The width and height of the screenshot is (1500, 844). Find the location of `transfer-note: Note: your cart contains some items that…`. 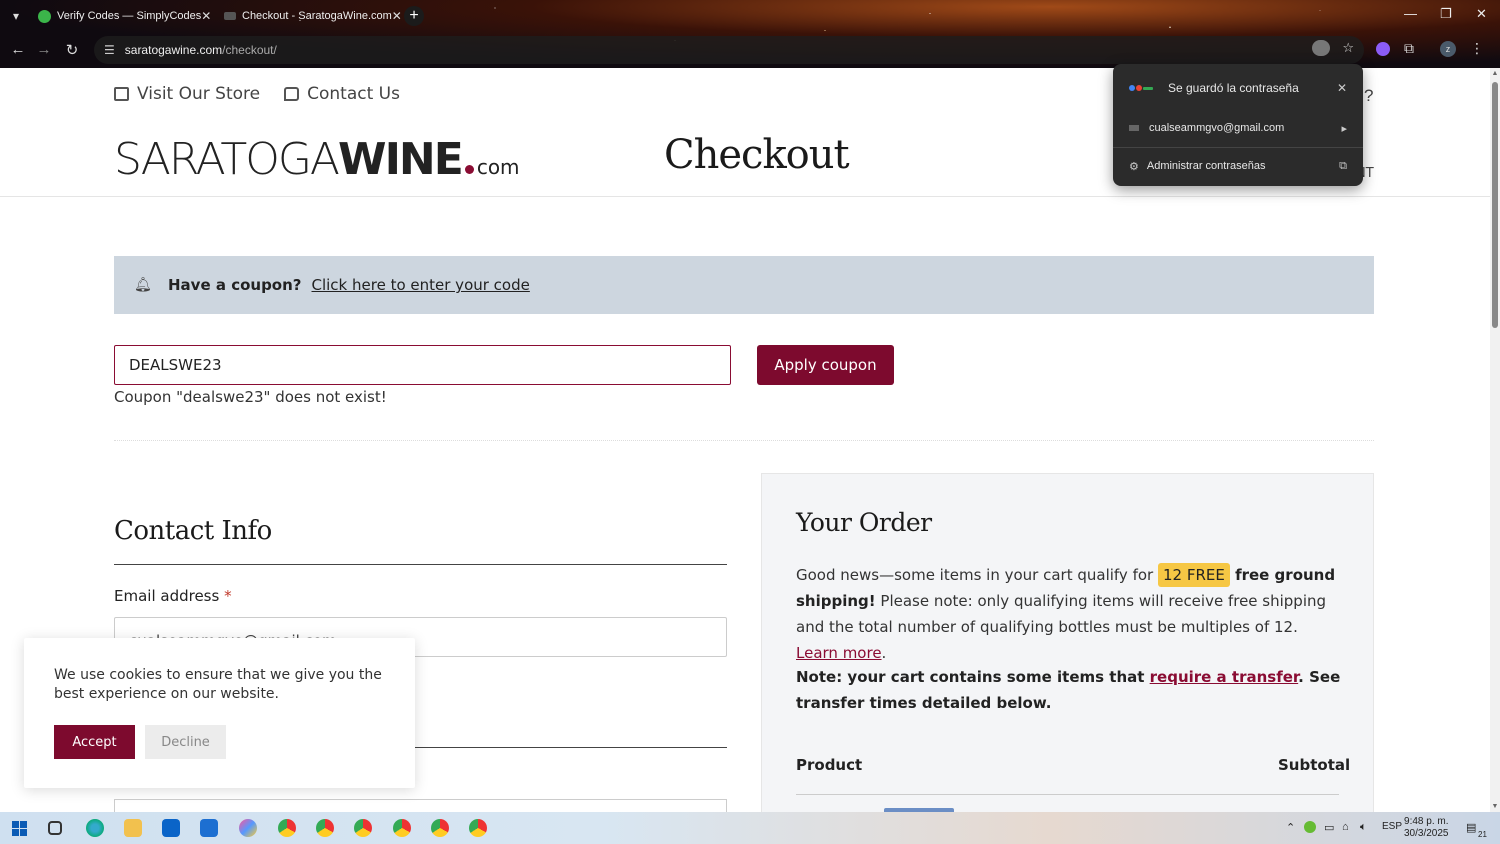

transfer-note: Note: your cart contains some items that… is located at coordinates (1068, 690).